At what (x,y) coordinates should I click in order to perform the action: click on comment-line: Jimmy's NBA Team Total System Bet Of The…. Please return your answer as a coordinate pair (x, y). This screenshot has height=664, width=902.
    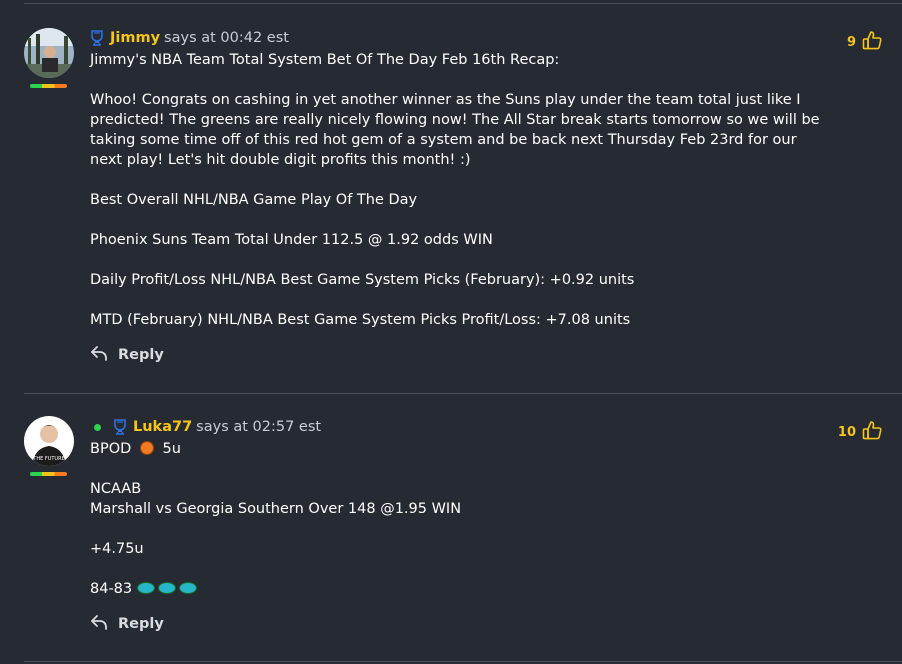
    Looking at the image, I should click on (325, 60).